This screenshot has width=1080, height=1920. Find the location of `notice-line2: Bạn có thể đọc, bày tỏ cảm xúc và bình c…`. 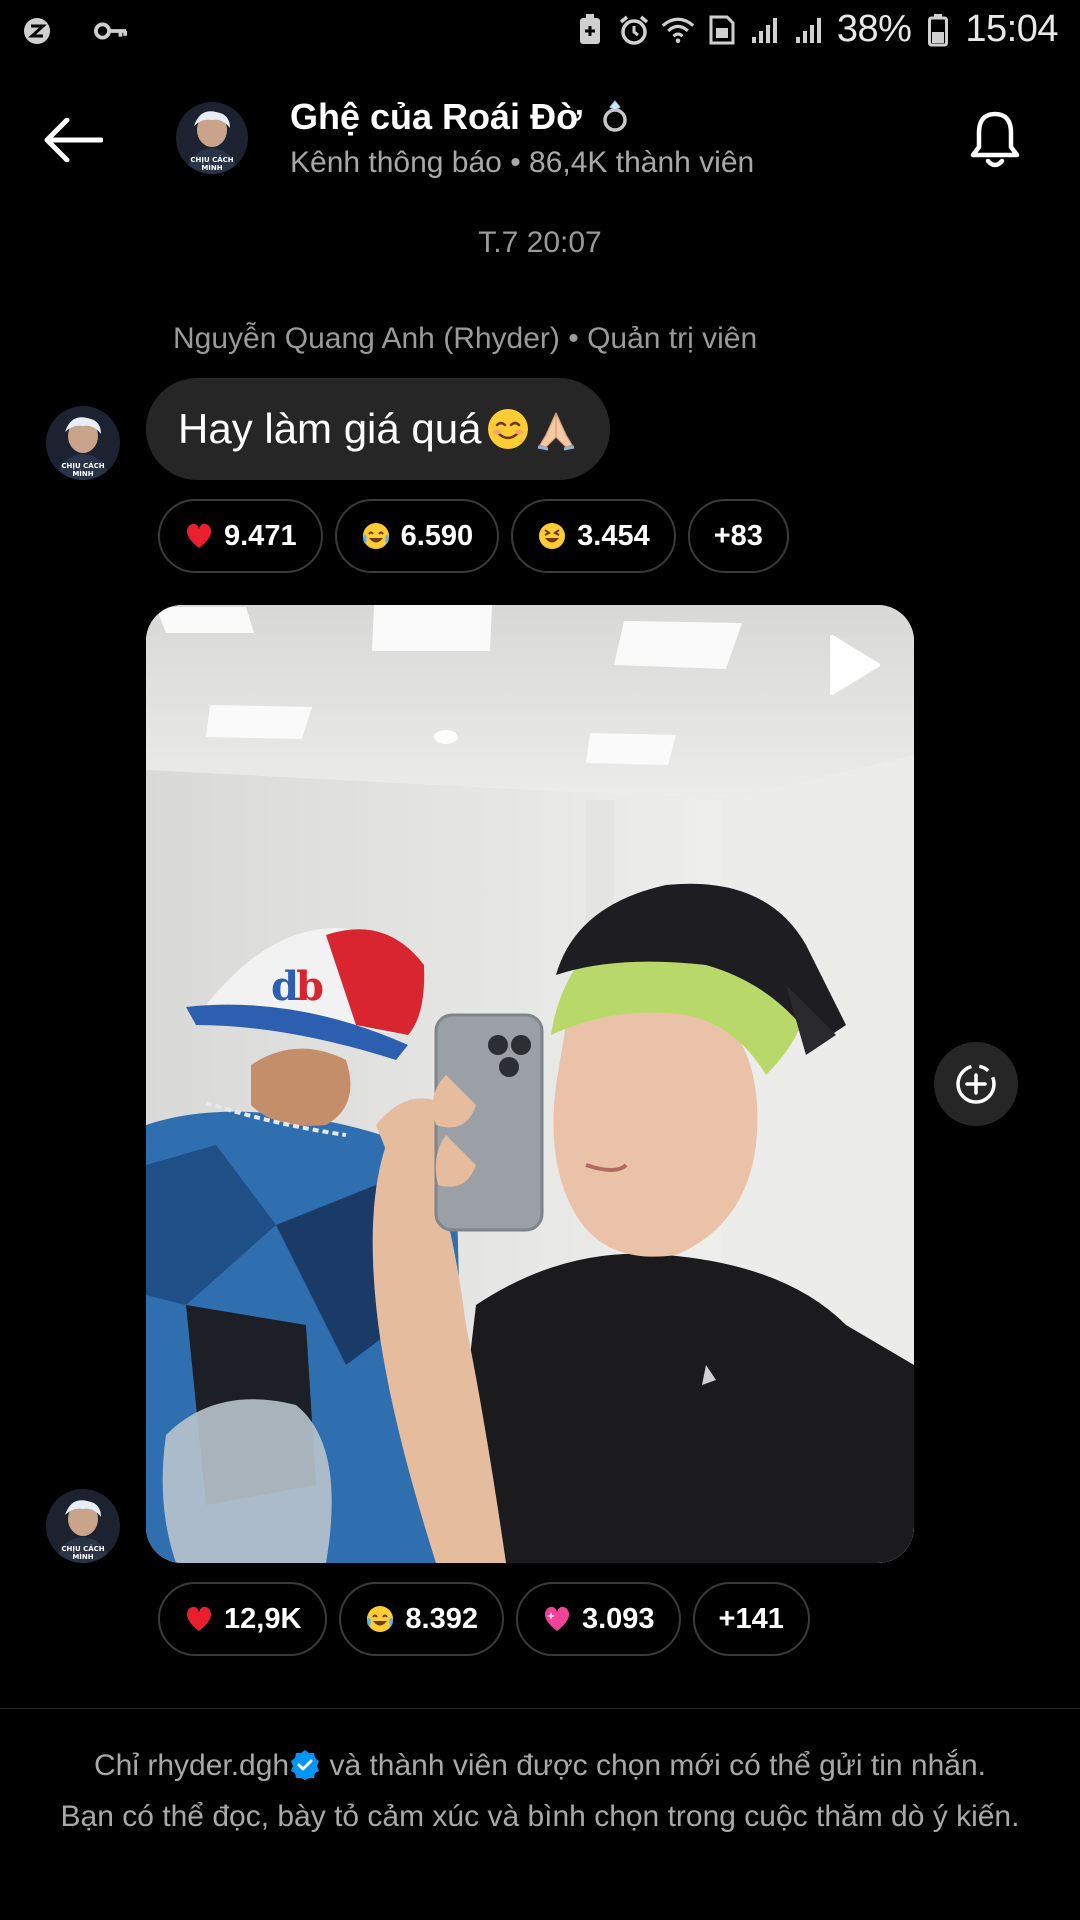

notice-line2: Bạn có thể đọc, bày tỏ cảm xúc và bình c… is located at coordinates (540, 1816).